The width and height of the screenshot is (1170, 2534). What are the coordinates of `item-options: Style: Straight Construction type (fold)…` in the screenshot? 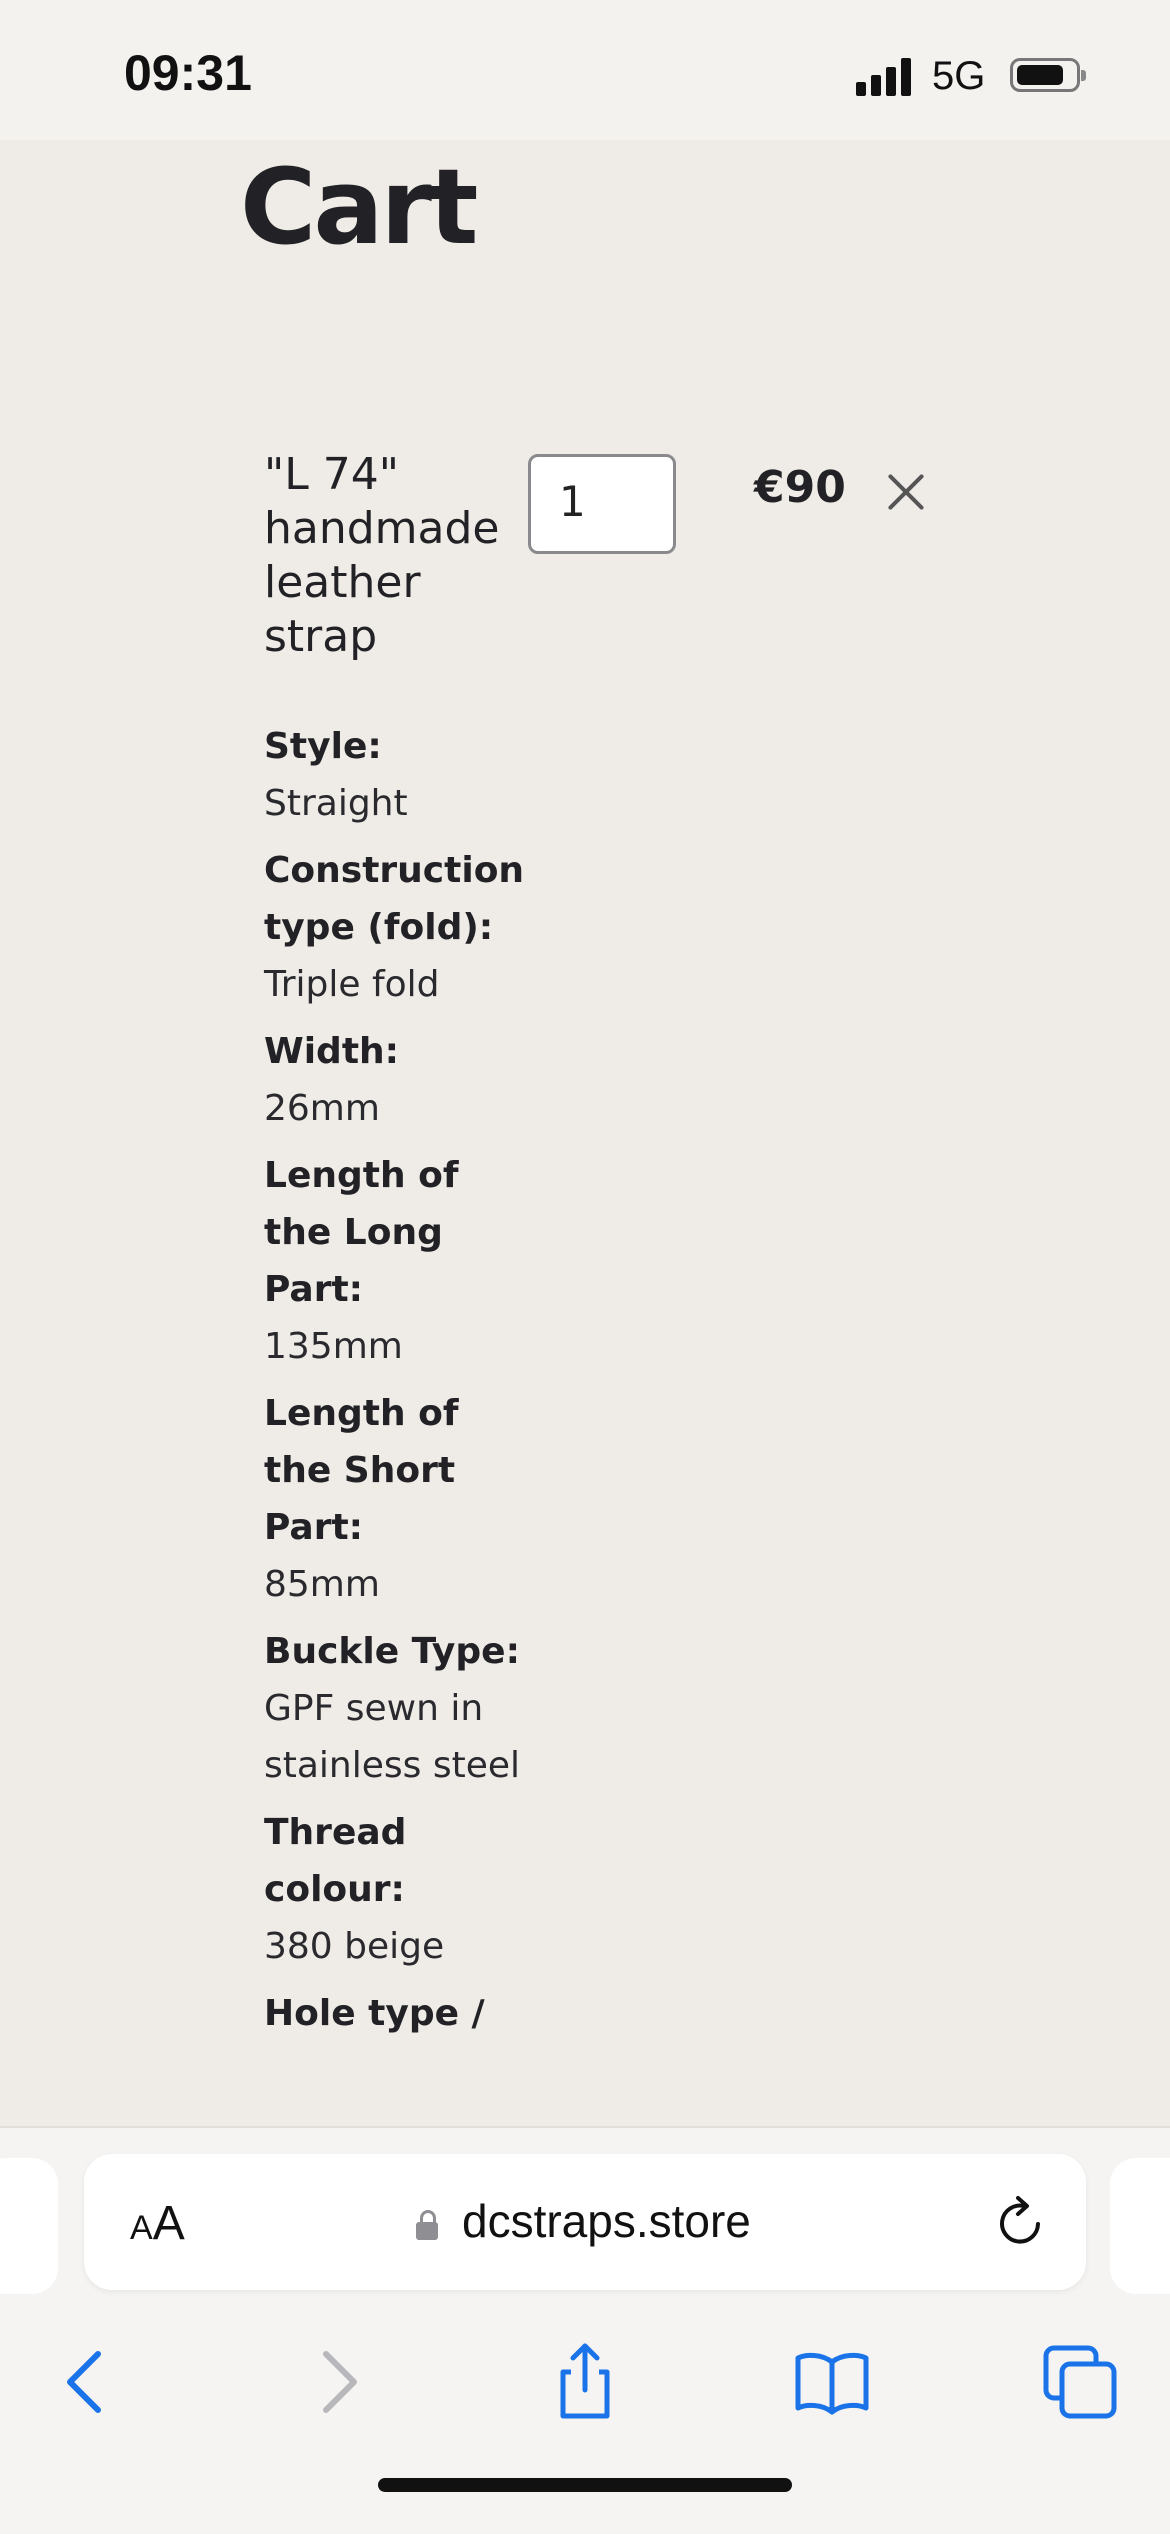 It's located at (394, 1385).